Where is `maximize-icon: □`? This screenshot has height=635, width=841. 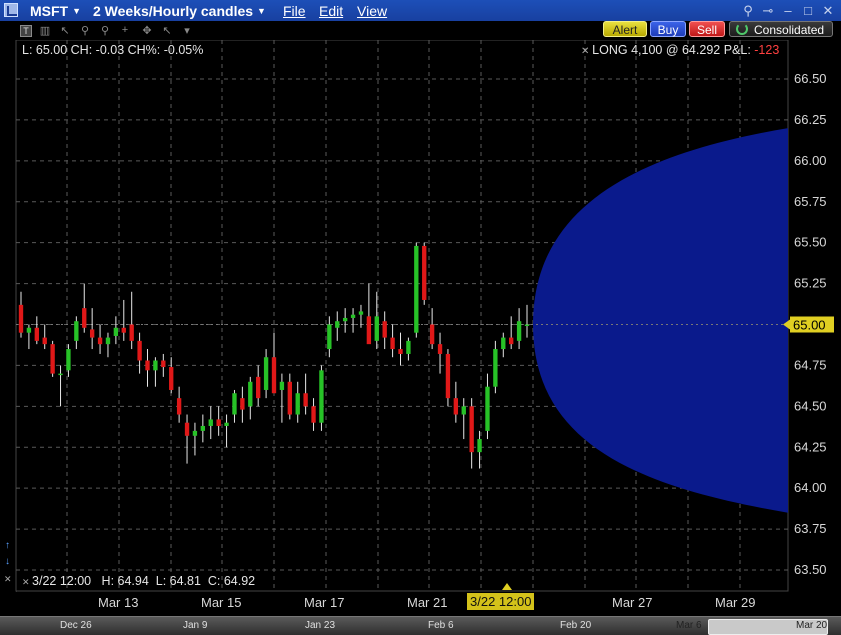 maximize-icon: □ is located at coordinates (808, 10).